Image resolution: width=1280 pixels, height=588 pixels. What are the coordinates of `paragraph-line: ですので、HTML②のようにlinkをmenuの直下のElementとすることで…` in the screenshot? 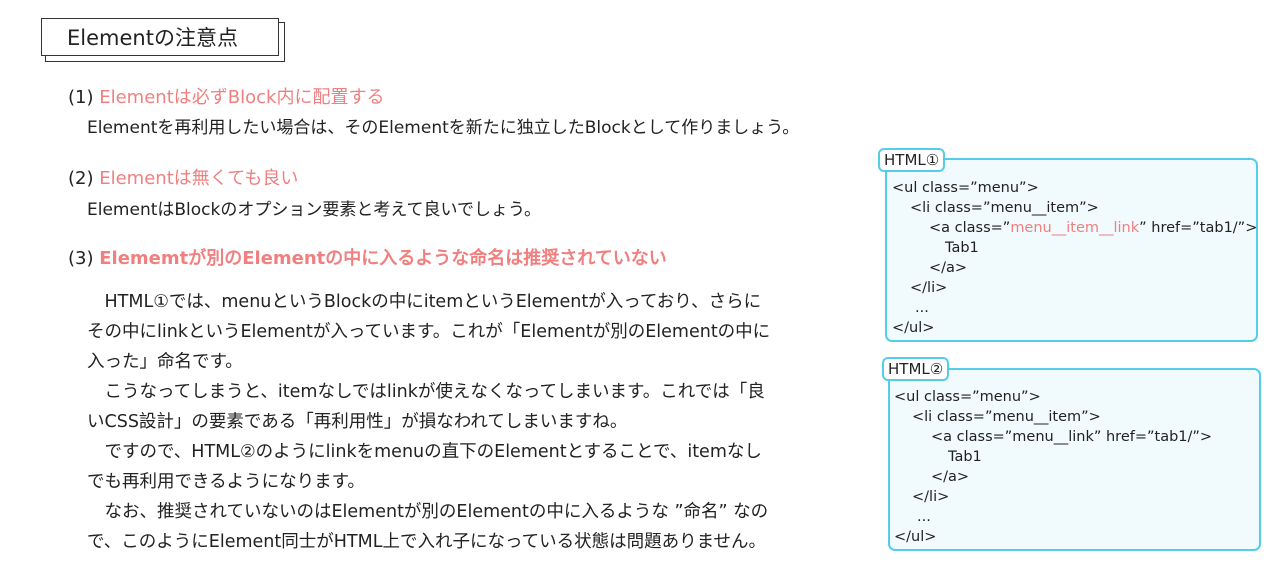 It's located at (424, 452).